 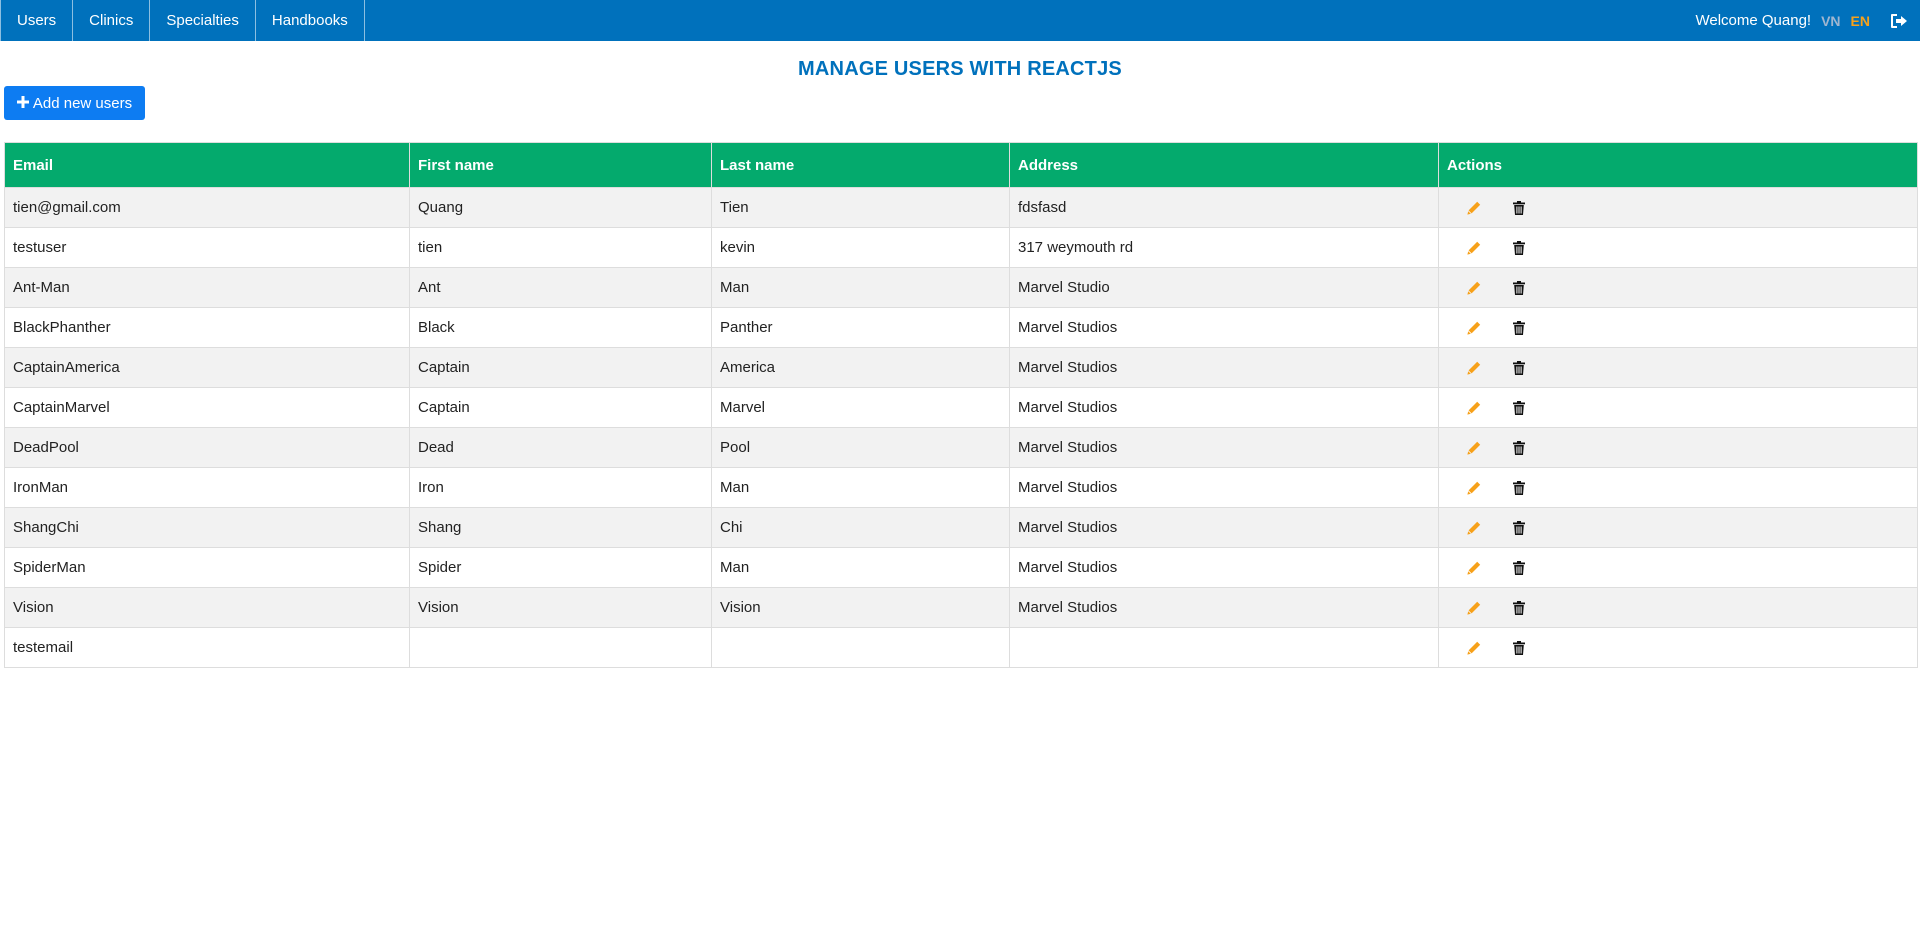 What do you see at coordinates (207, 407) in the screenshot?
I see `cell-email: CaptainMarvel` at bounding box center [207, 407].